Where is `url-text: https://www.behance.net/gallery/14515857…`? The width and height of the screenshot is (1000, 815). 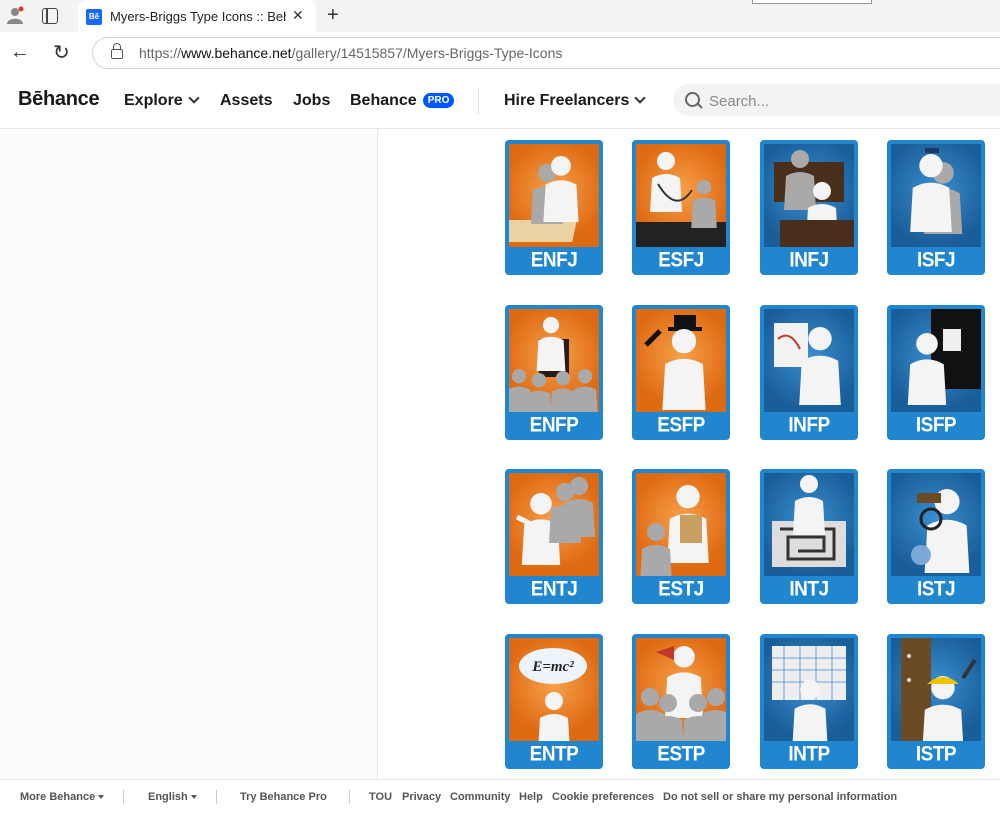
url-text: https://www.behance.net/gallery/14515857… is located at coordinates (350, 53).